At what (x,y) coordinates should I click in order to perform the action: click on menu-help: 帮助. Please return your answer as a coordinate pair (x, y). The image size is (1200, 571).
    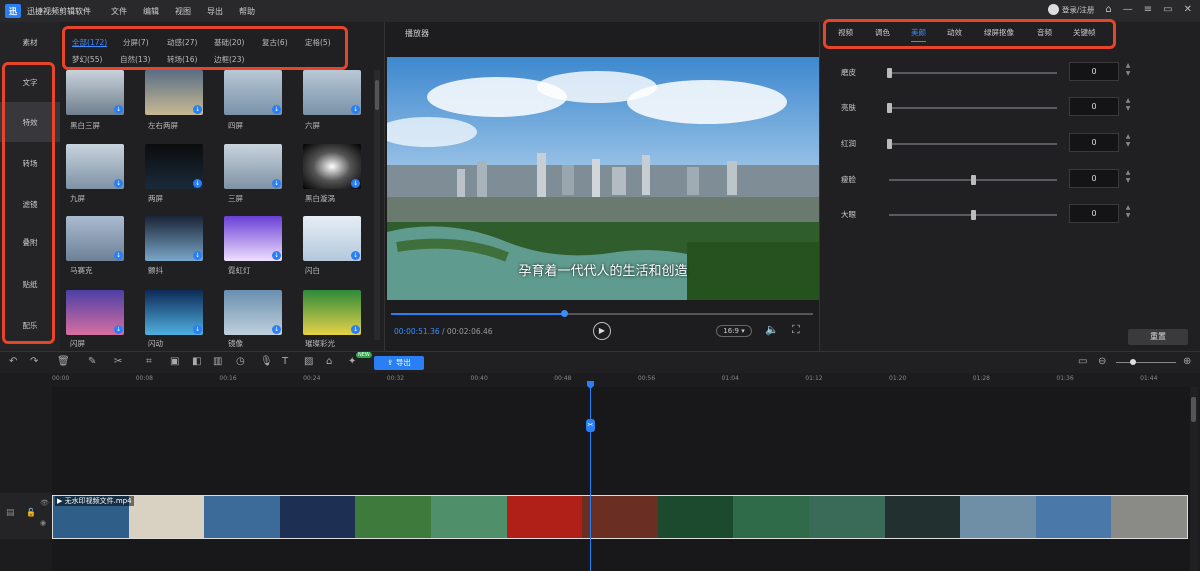
    Looking at the image, I should click on (247, 11).